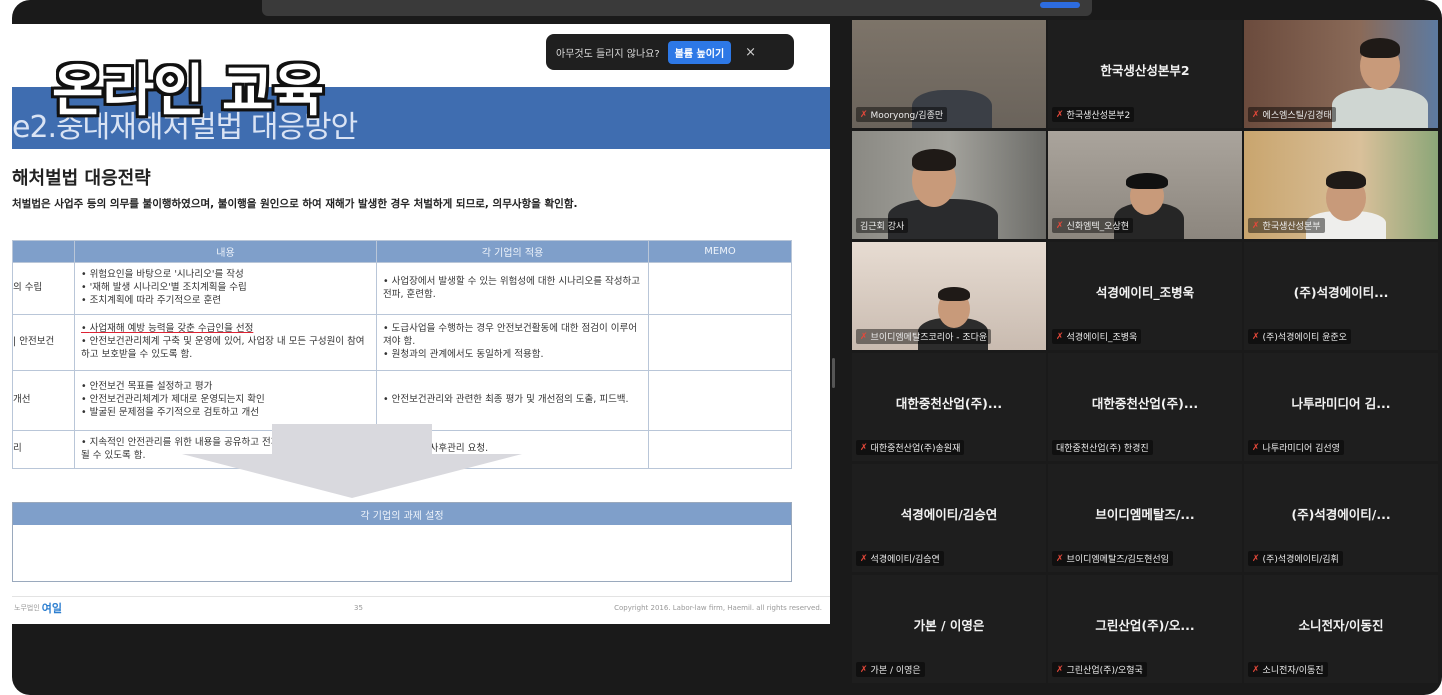 Image resolution: width=1442 pixels, height=695 pixels. I want to click on table-header: 각 기업의 적용, so click(512, 251).